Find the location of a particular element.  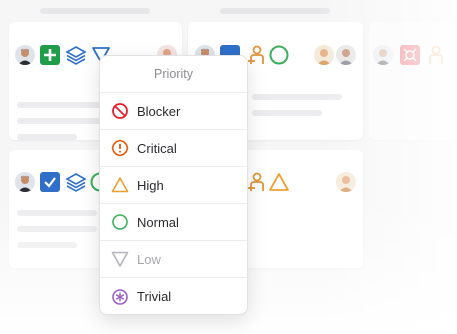

task-card is located at coordinates (413, 81).